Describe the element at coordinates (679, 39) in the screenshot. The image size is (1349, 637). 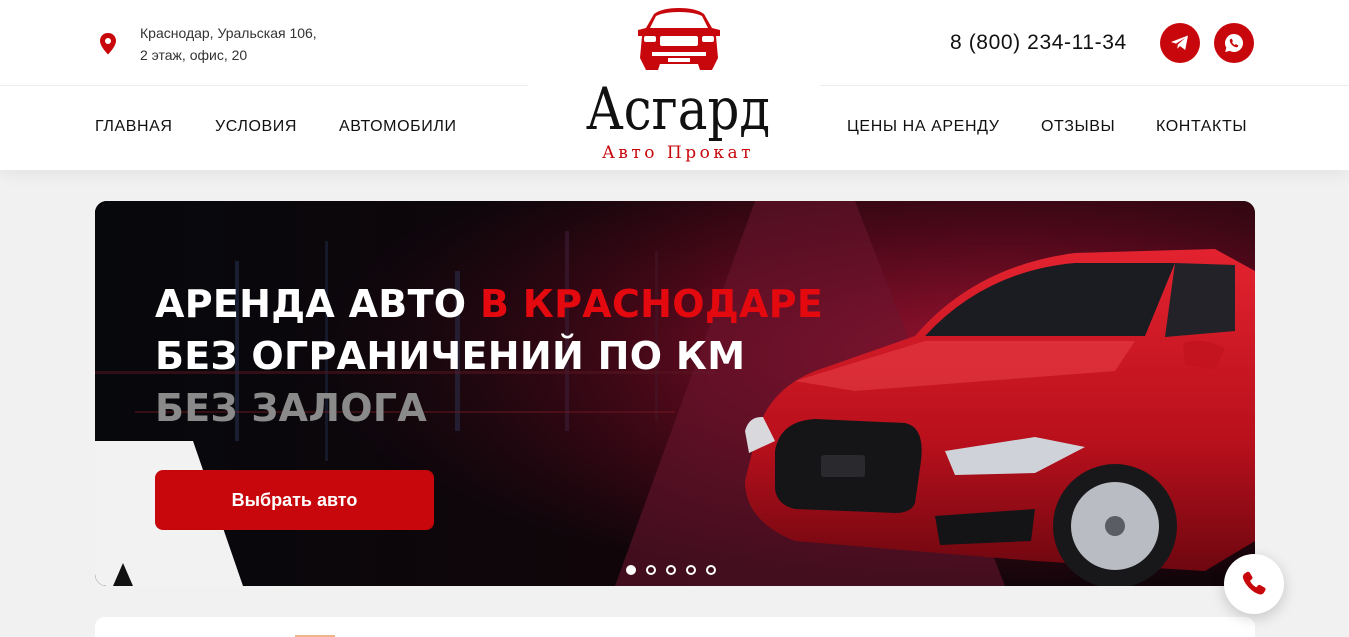
I see `logo-car-icon` at that location.